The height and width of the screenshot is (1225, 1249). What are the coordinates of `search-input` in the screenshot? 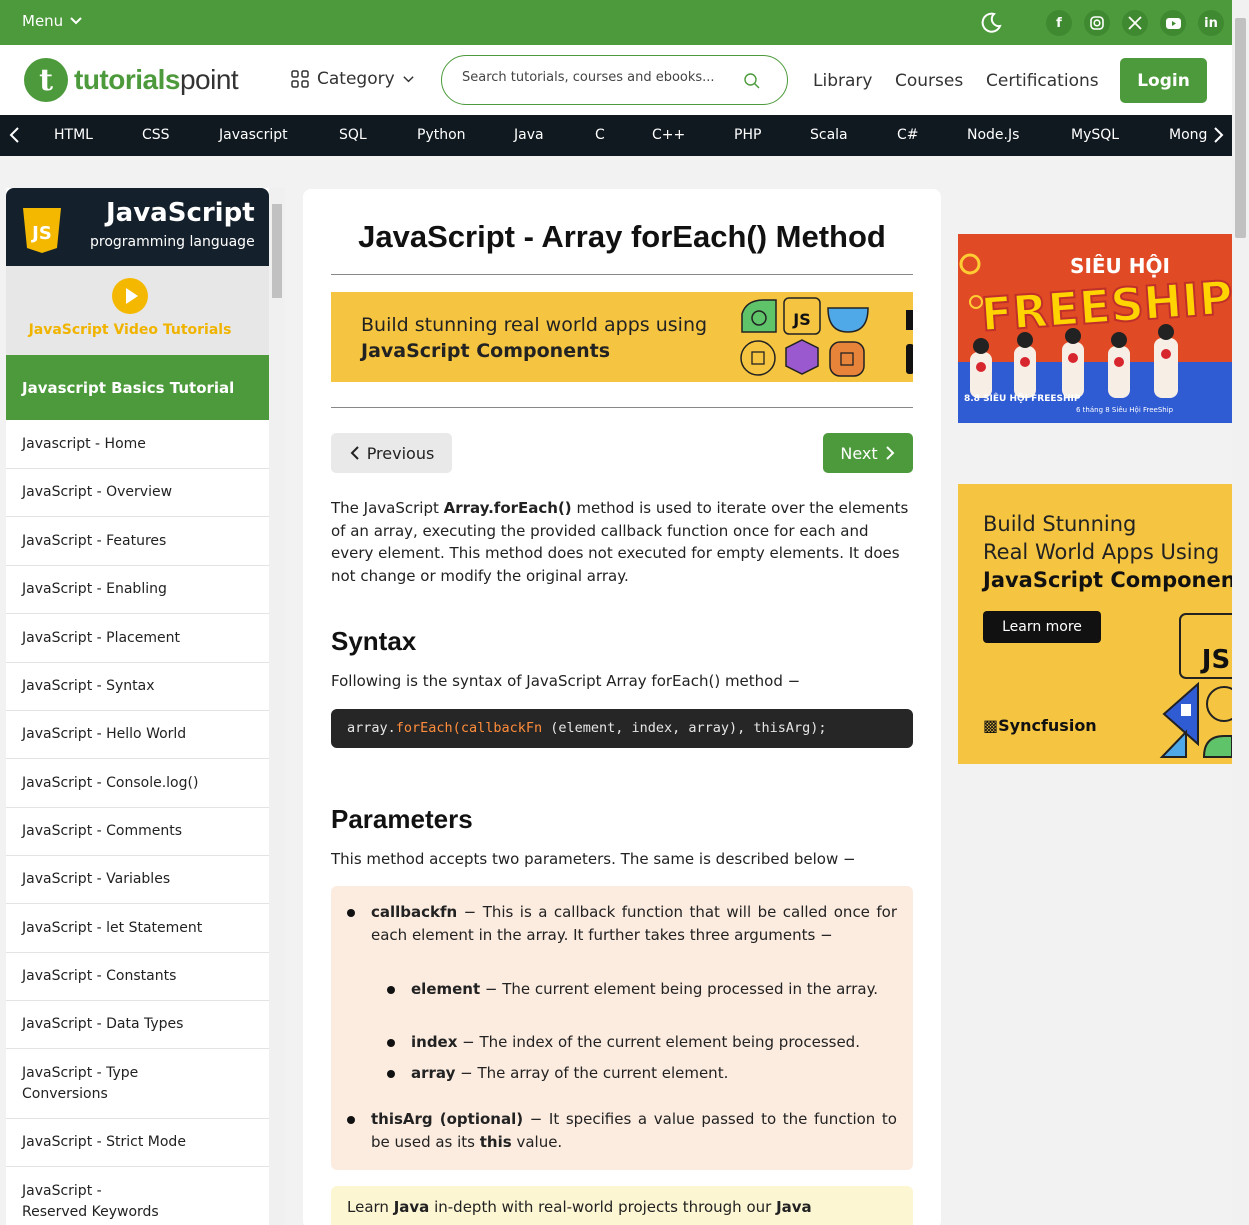 It's located at (597, 77).